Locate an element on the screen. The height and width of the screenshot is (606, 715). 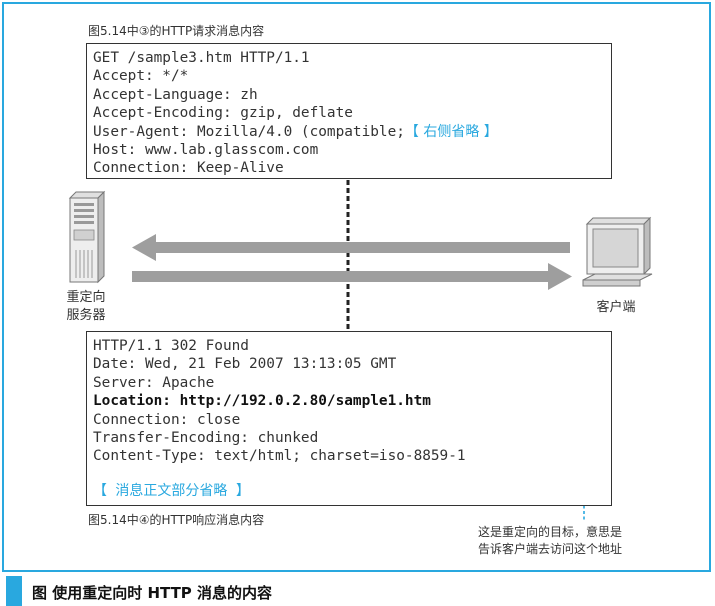
annotation-line2: 告诉客户端去访问这个地址 is located at coordinates (550, 549).